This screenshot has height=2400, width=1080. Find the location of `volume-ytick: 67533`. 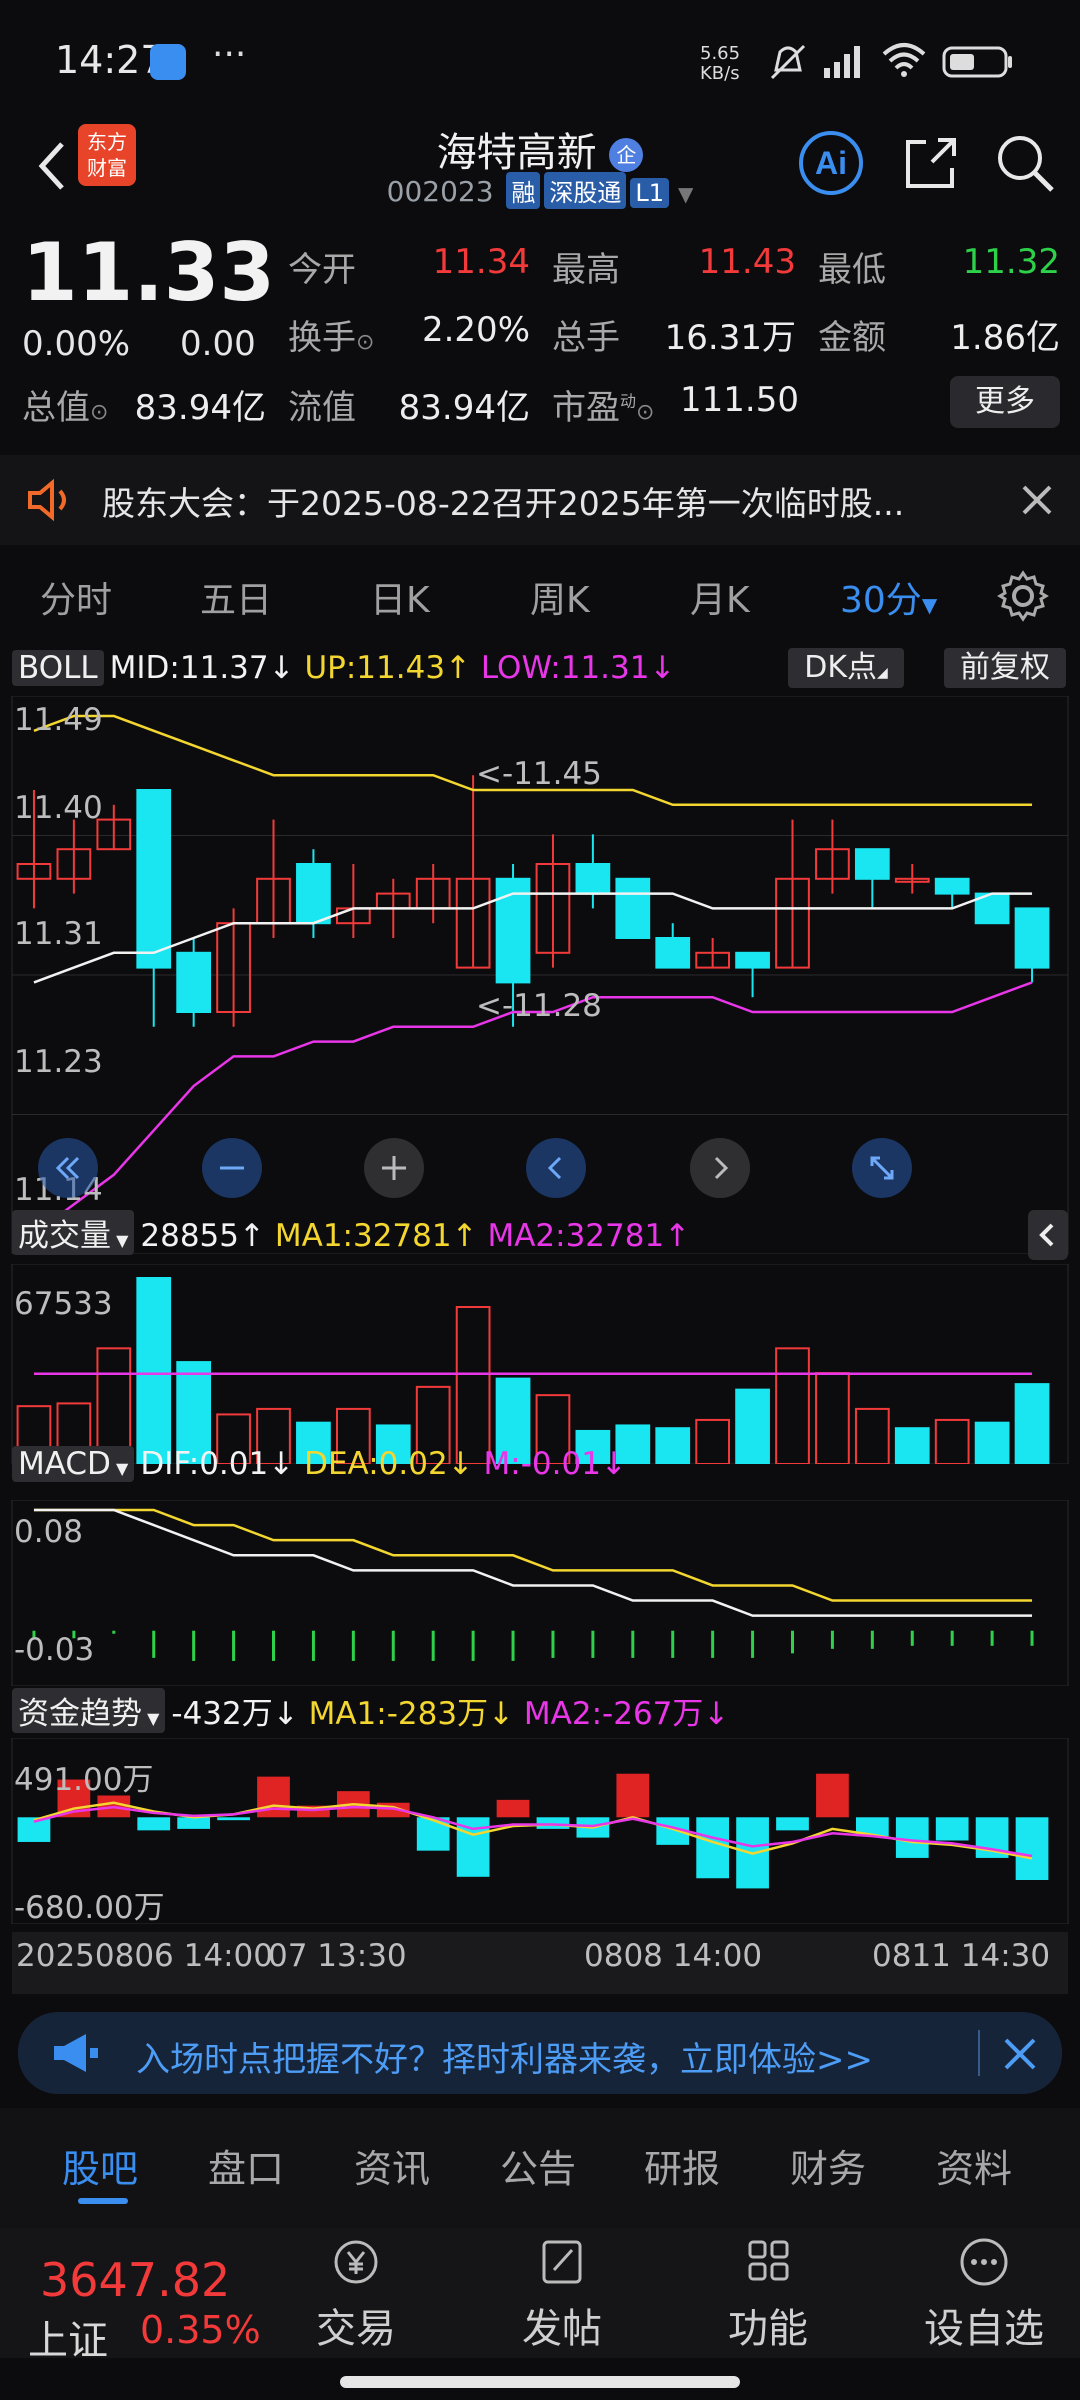

volume-ytick: 67533 is located at coordinates (63, 1304).